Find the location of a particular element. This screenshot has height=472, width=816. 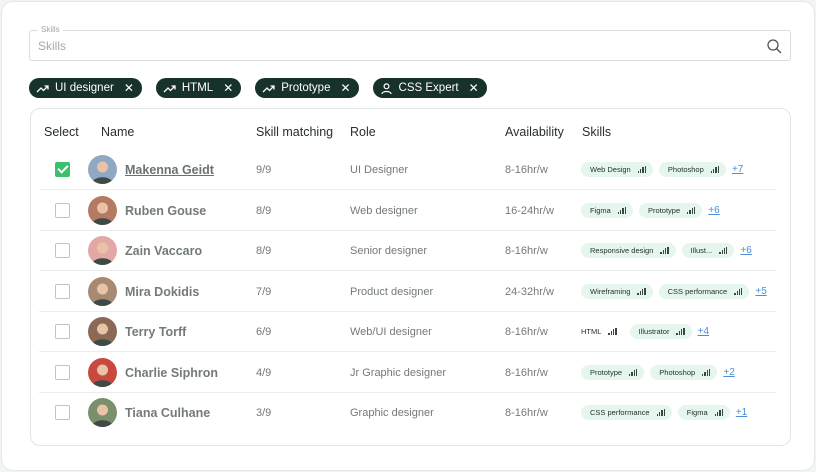

skills-list: Web Design Photoshop +7 is located at coordinates (662, 169).